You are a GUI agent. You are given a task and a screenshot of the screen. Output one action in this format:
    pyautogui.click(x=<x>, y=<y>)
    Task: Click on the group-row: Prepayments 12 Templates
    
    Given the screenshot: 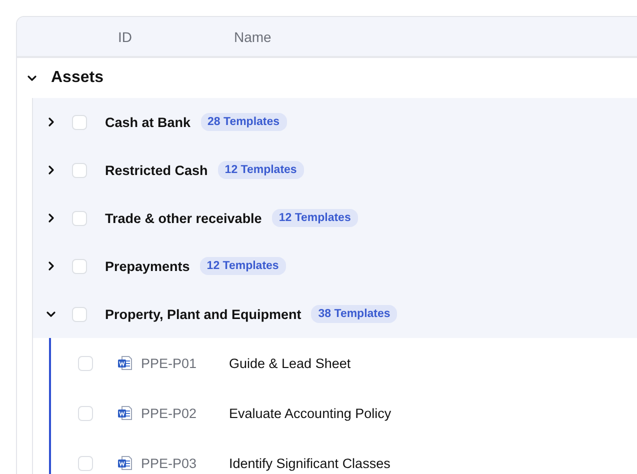 What is the action you would take?
    pyautogui.click(x=335, y=266)
    